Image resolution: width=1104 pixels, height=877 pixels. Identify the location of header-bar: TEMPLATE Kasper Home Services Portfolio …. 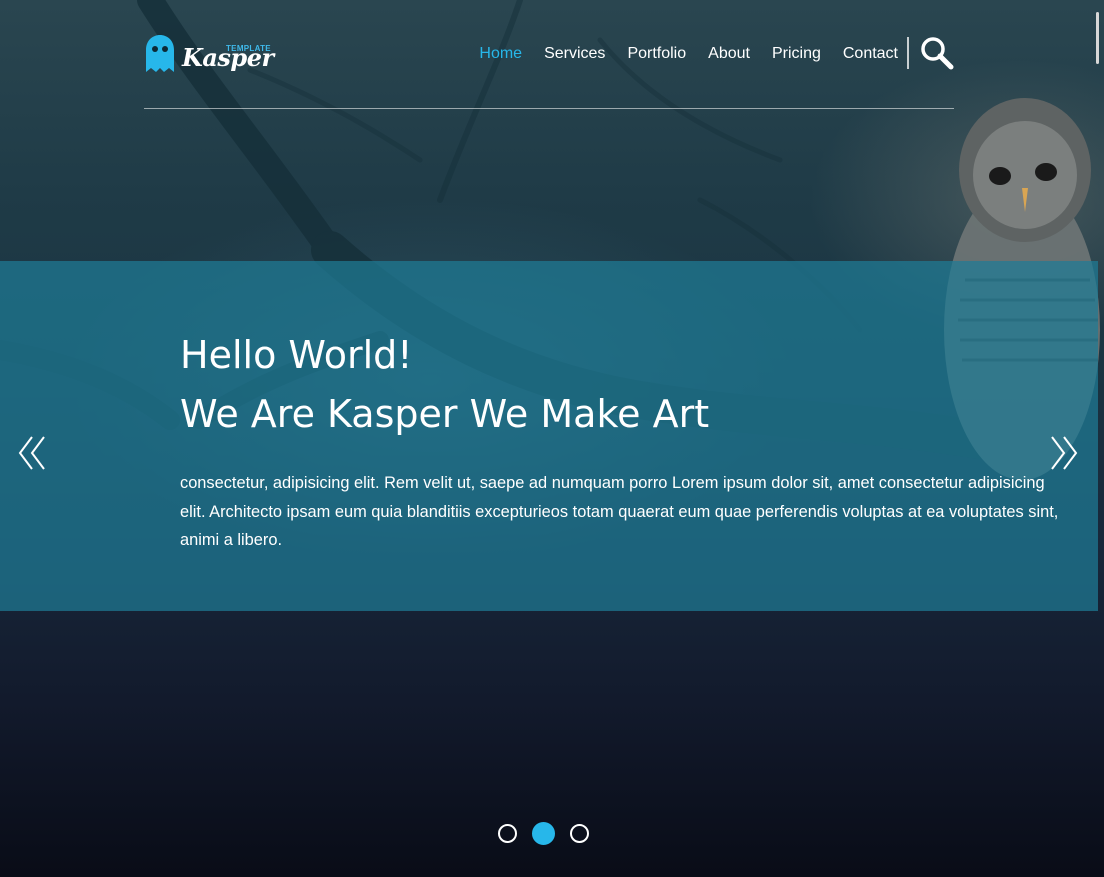
(549, 69).